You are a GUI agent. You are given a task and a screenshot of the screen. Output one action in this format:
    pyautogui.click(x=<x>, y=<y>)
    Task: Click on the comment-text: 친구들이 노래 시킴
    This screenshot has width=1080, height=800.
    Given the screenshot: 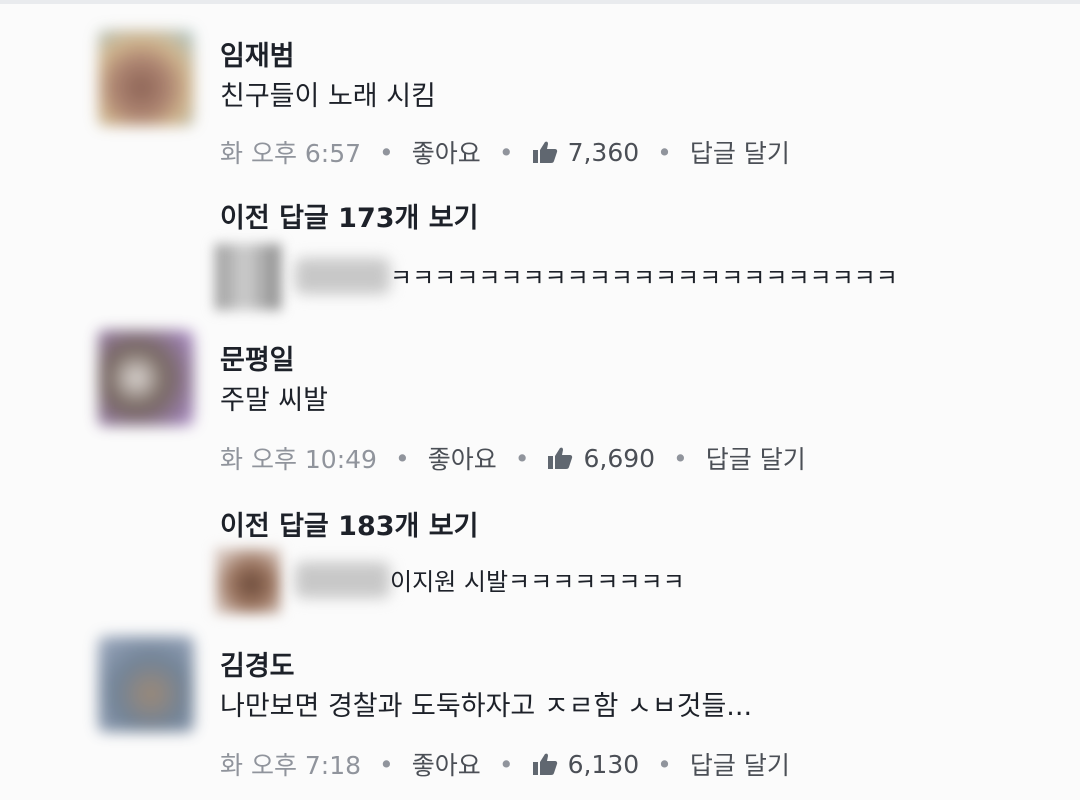 What is the action you would take?
    pyautogui.click(x=328, y=96)
    